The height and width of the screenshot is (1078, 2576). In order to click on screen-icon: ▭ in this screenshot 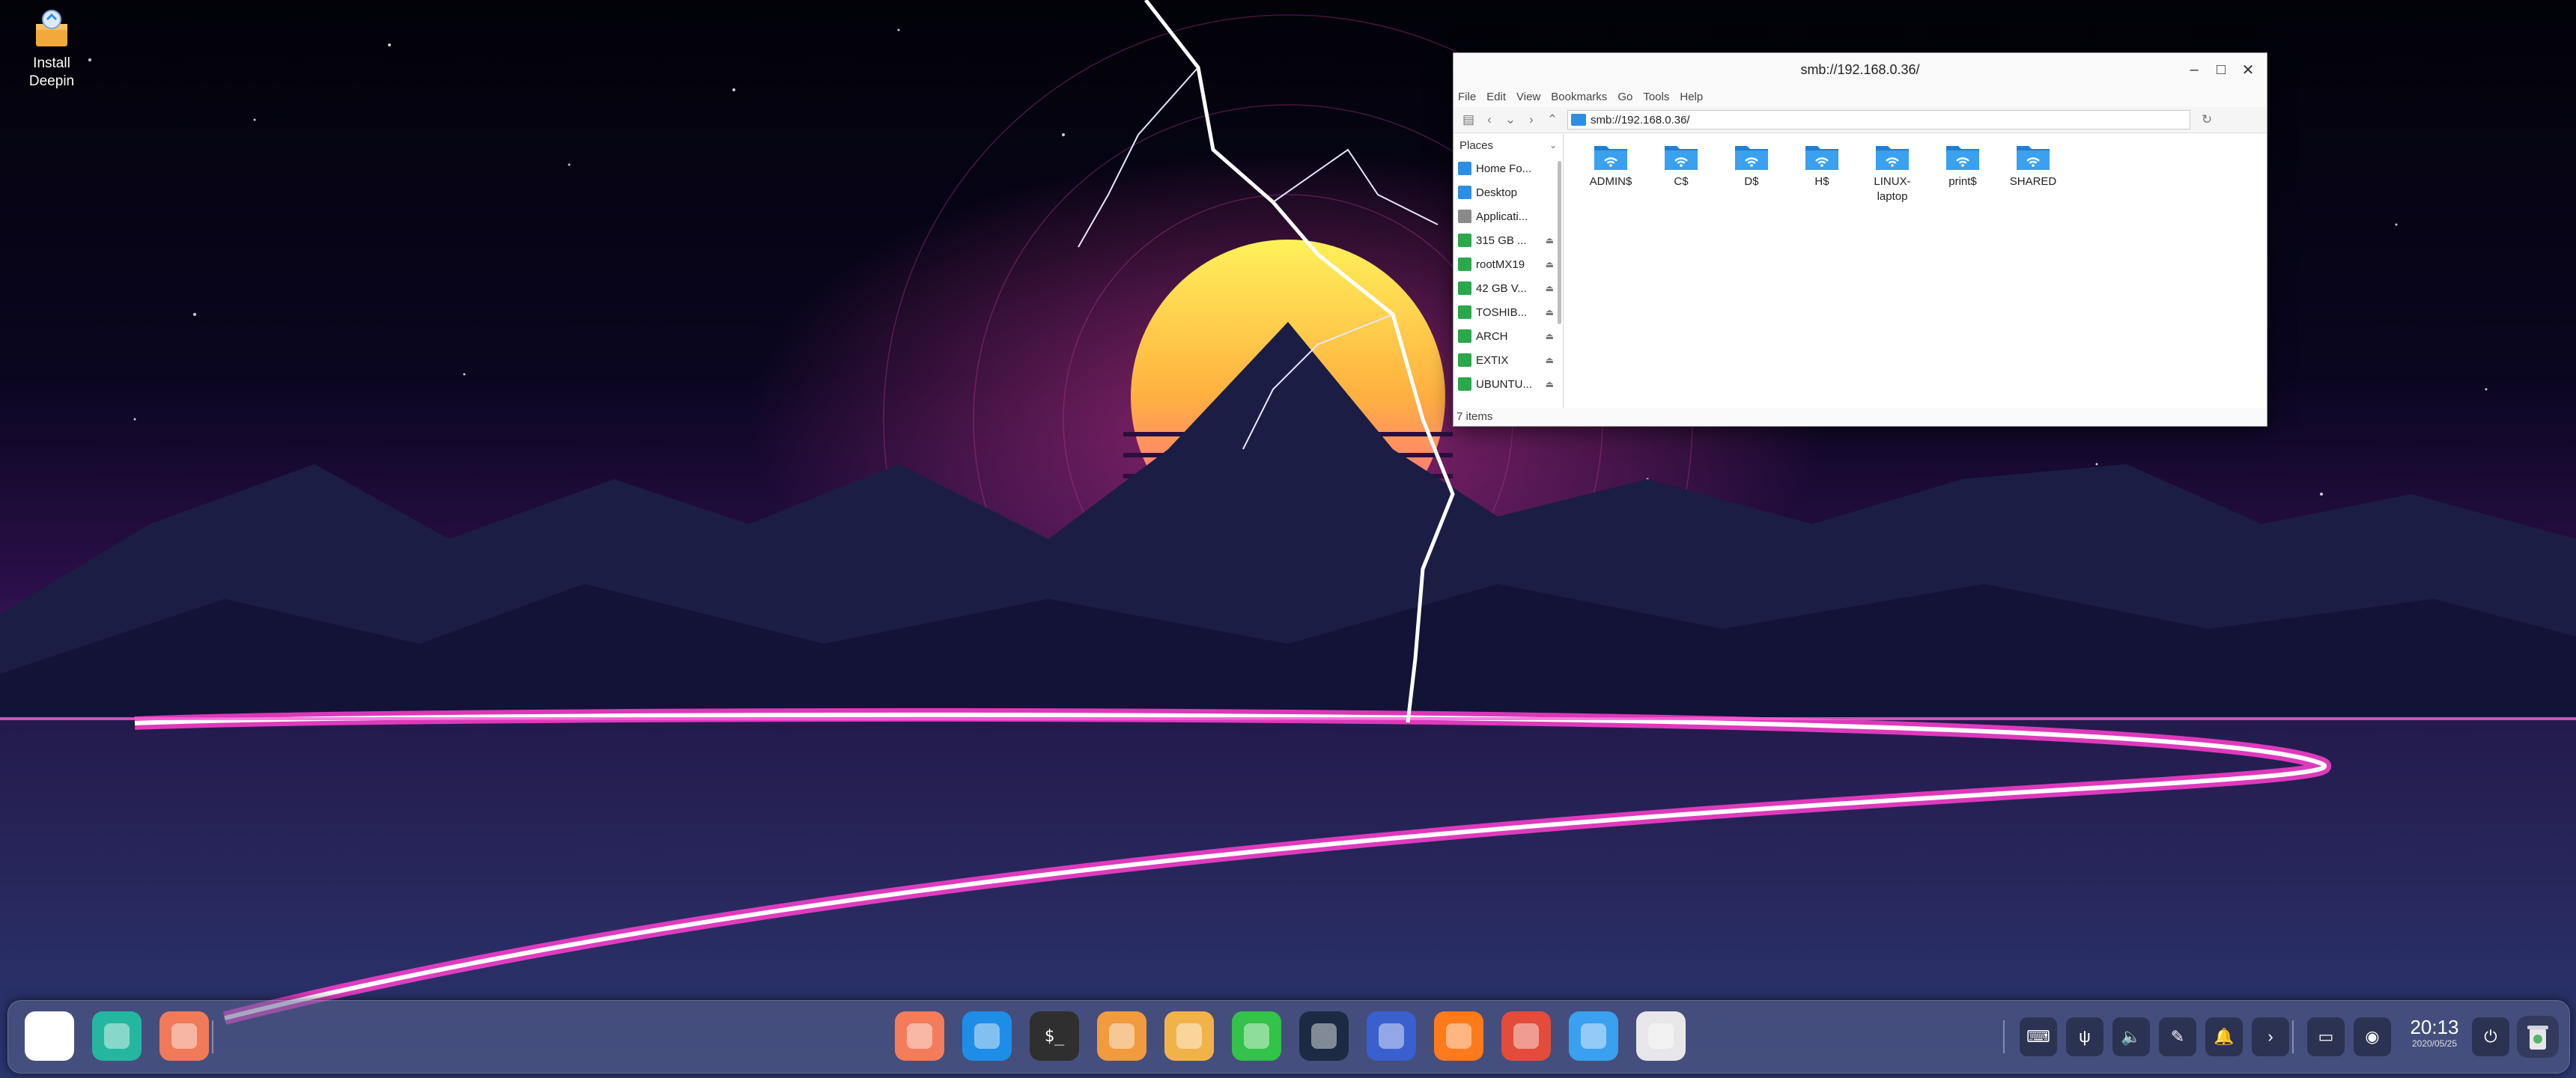, I will do `click(2326, 1036)`.